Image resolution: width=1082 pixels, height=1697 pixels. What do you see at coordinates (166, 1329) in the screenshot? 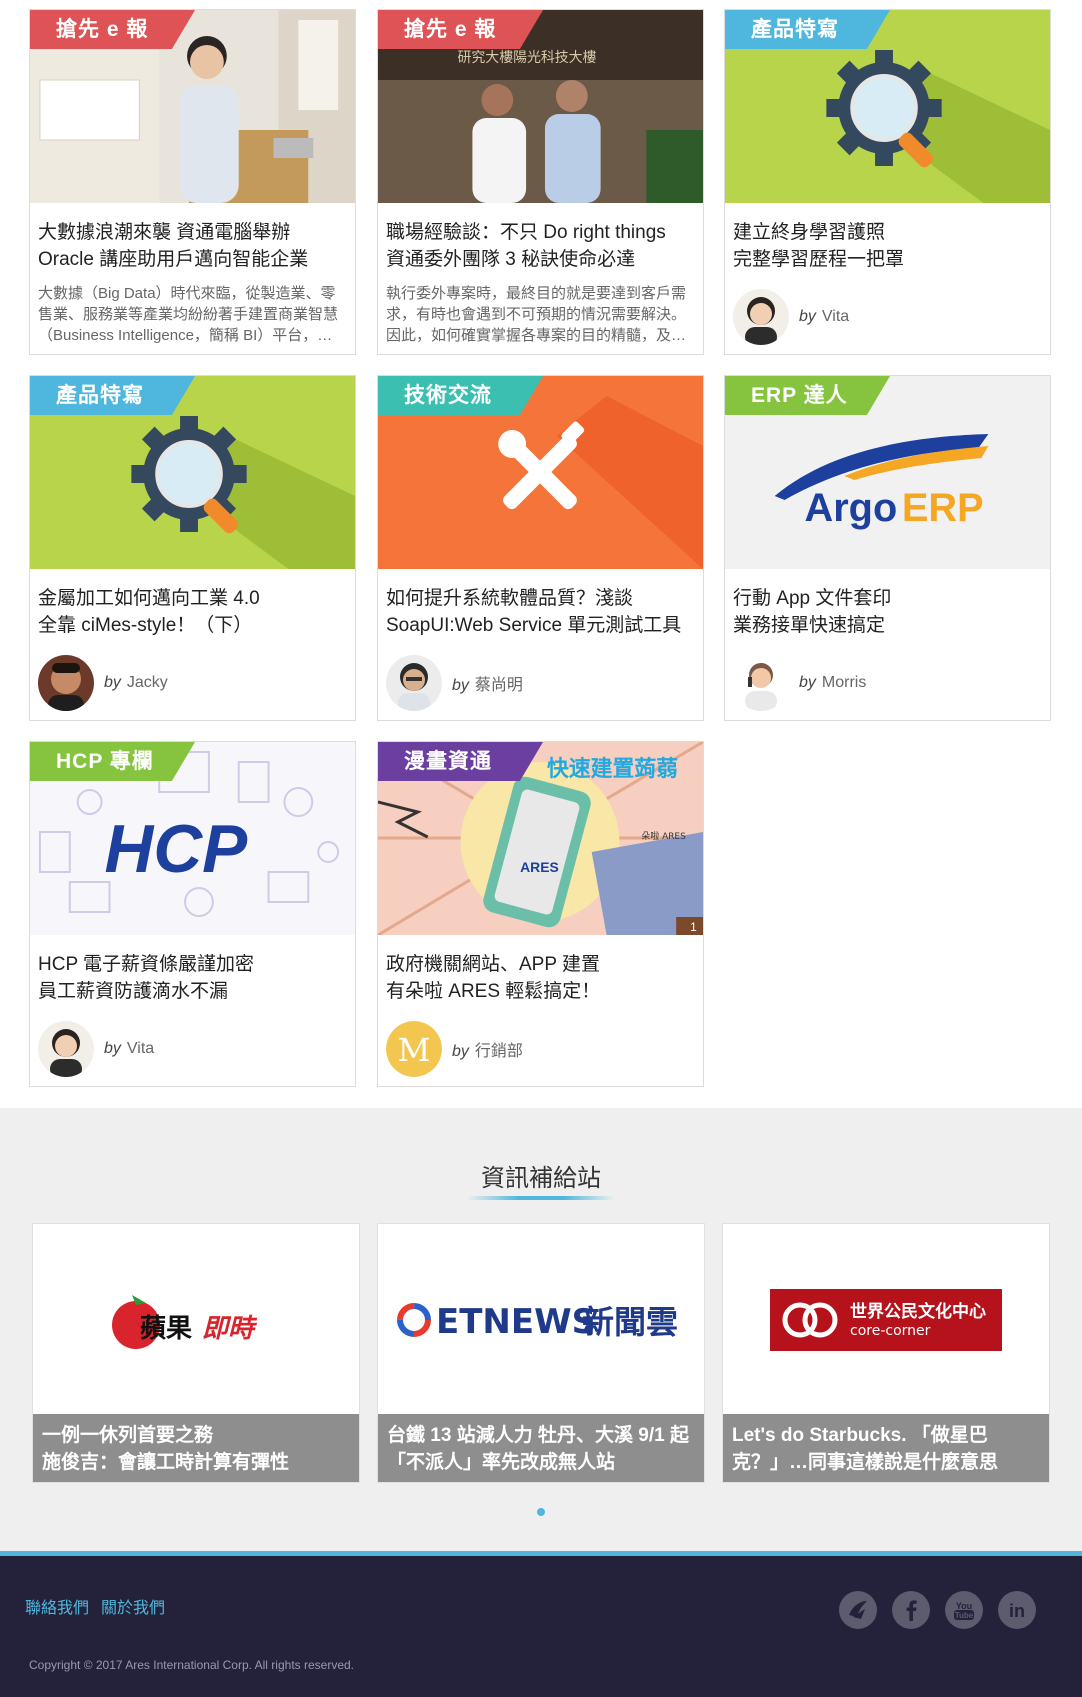
I see `svg-text: 蘋果` at bounding box center [166, 1329].